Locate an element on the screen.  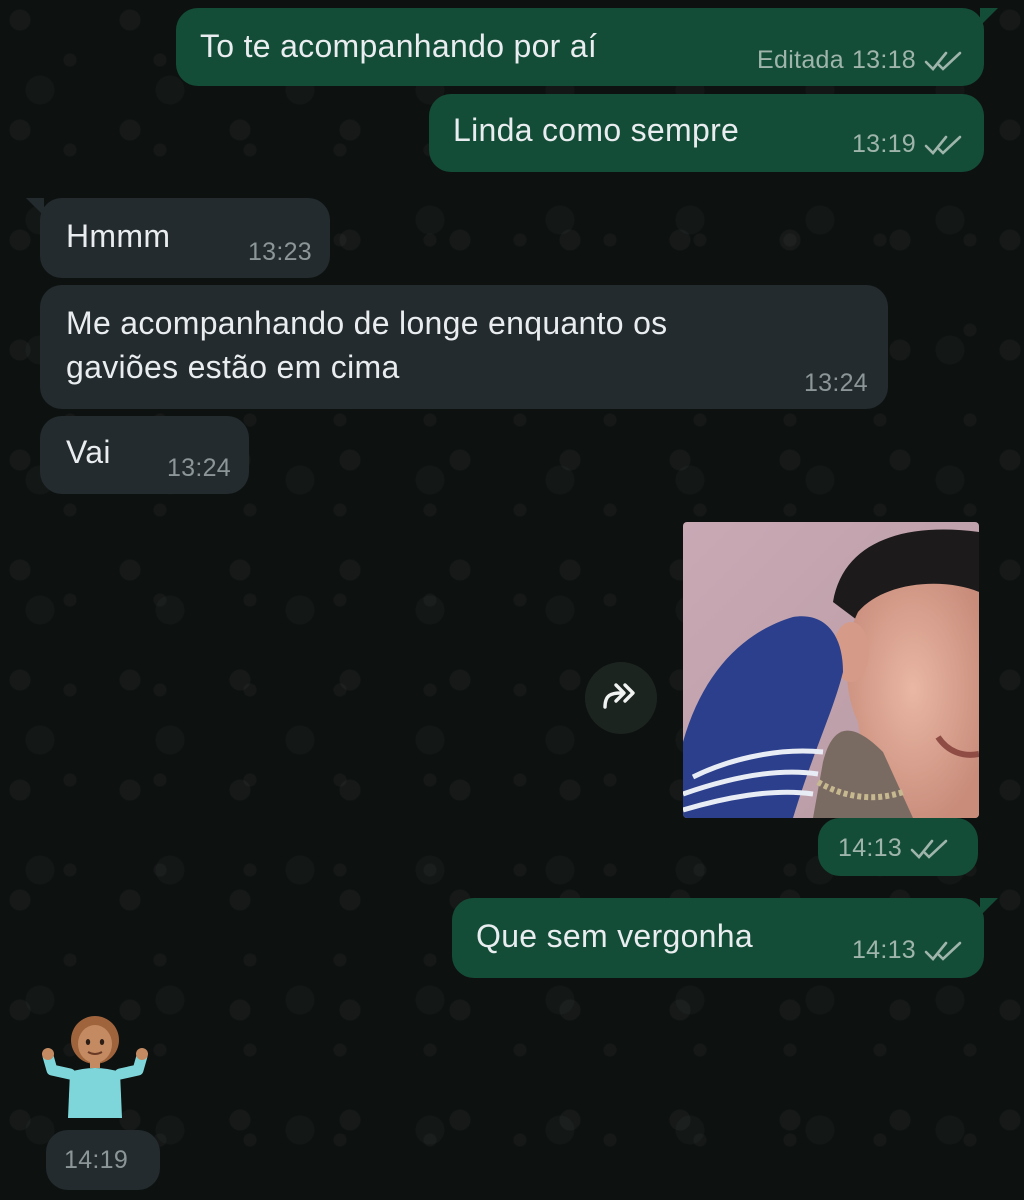
image-timestamp: 14:13 is located at coordinates (898, 847).